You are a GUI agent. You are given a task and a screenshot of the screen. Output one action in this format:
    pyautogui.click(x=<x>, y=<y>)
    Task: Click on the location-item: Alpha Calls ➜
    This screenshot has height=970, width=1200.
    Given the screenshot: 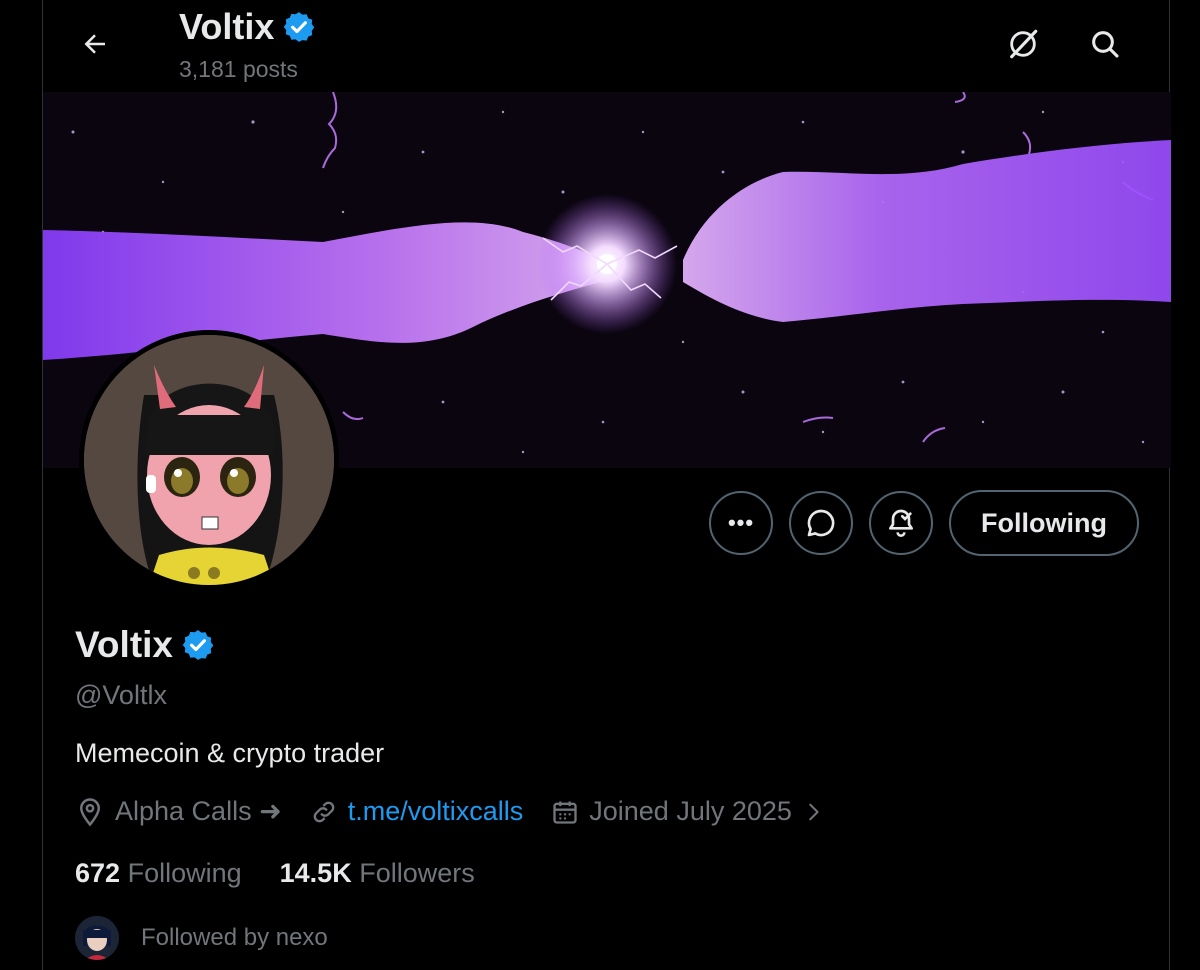 What is the action you would take?
    pyautogui.click(x=178, y=811)
    